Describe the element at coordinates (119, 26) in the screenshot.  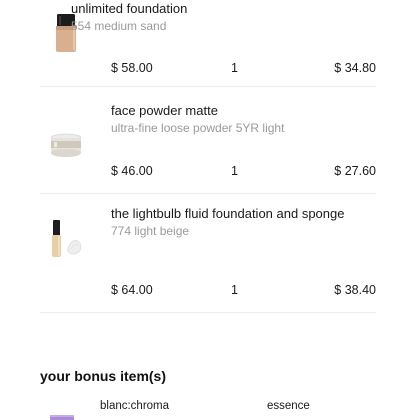
I see `item-variant: 554 medium sand` at that location.